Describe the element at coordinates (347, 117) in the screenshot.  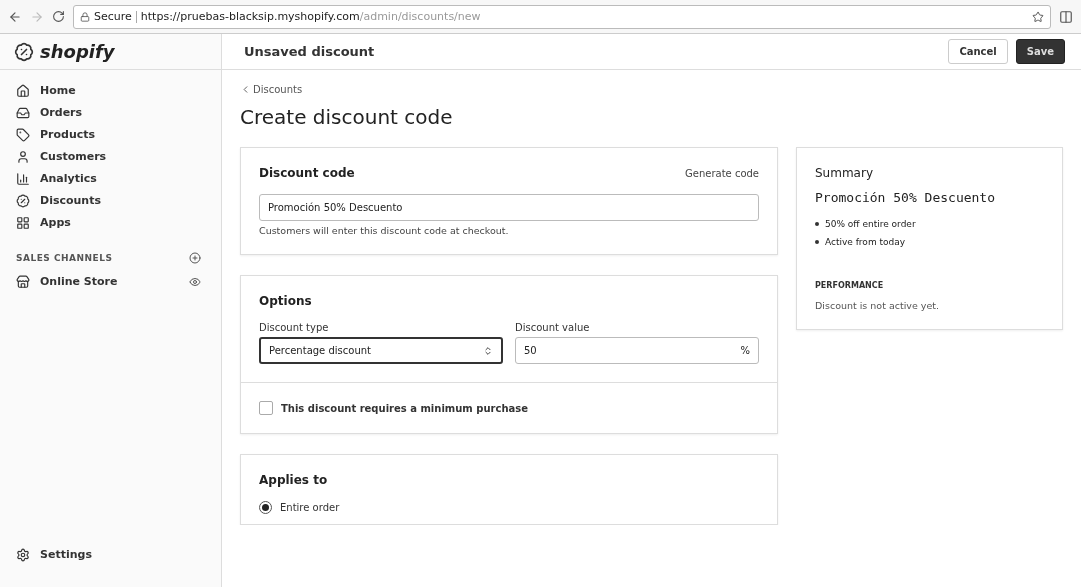
I see `page-title: Create discount code` at that location.